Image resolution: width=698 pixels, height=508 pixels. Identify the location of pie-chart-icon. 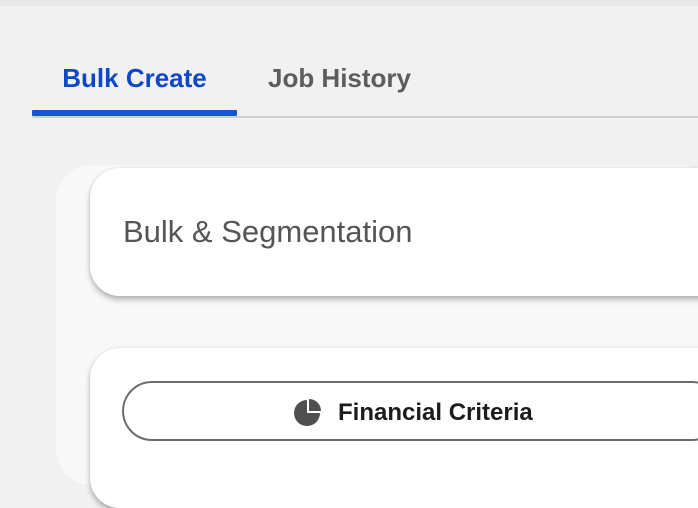
(307, 413).